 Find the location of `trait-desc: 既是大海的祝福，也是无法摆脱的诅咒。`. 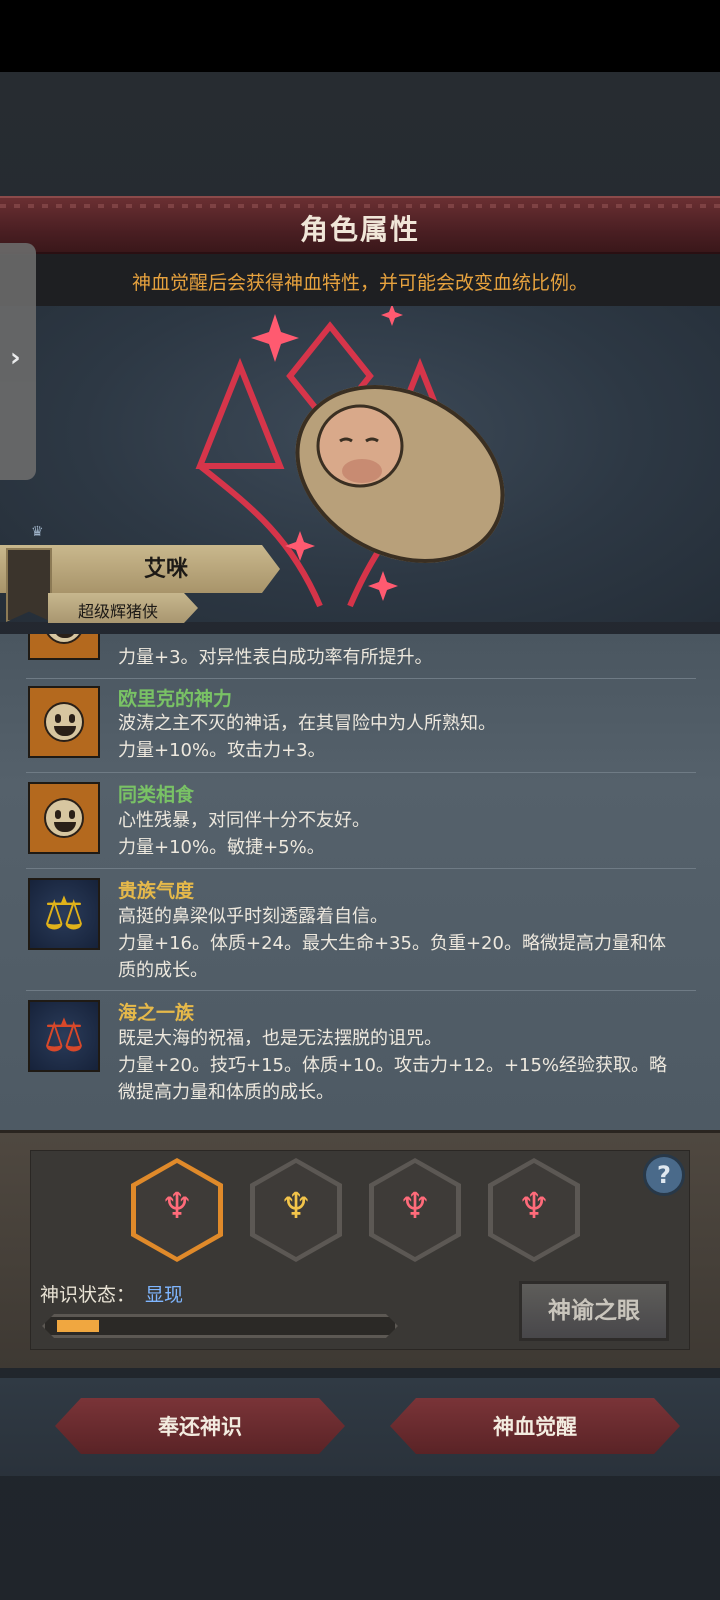

trait-desc: 既是大海的祝福，也是无法摆脱的诅咒。 is located at coordinates (280, 1038).